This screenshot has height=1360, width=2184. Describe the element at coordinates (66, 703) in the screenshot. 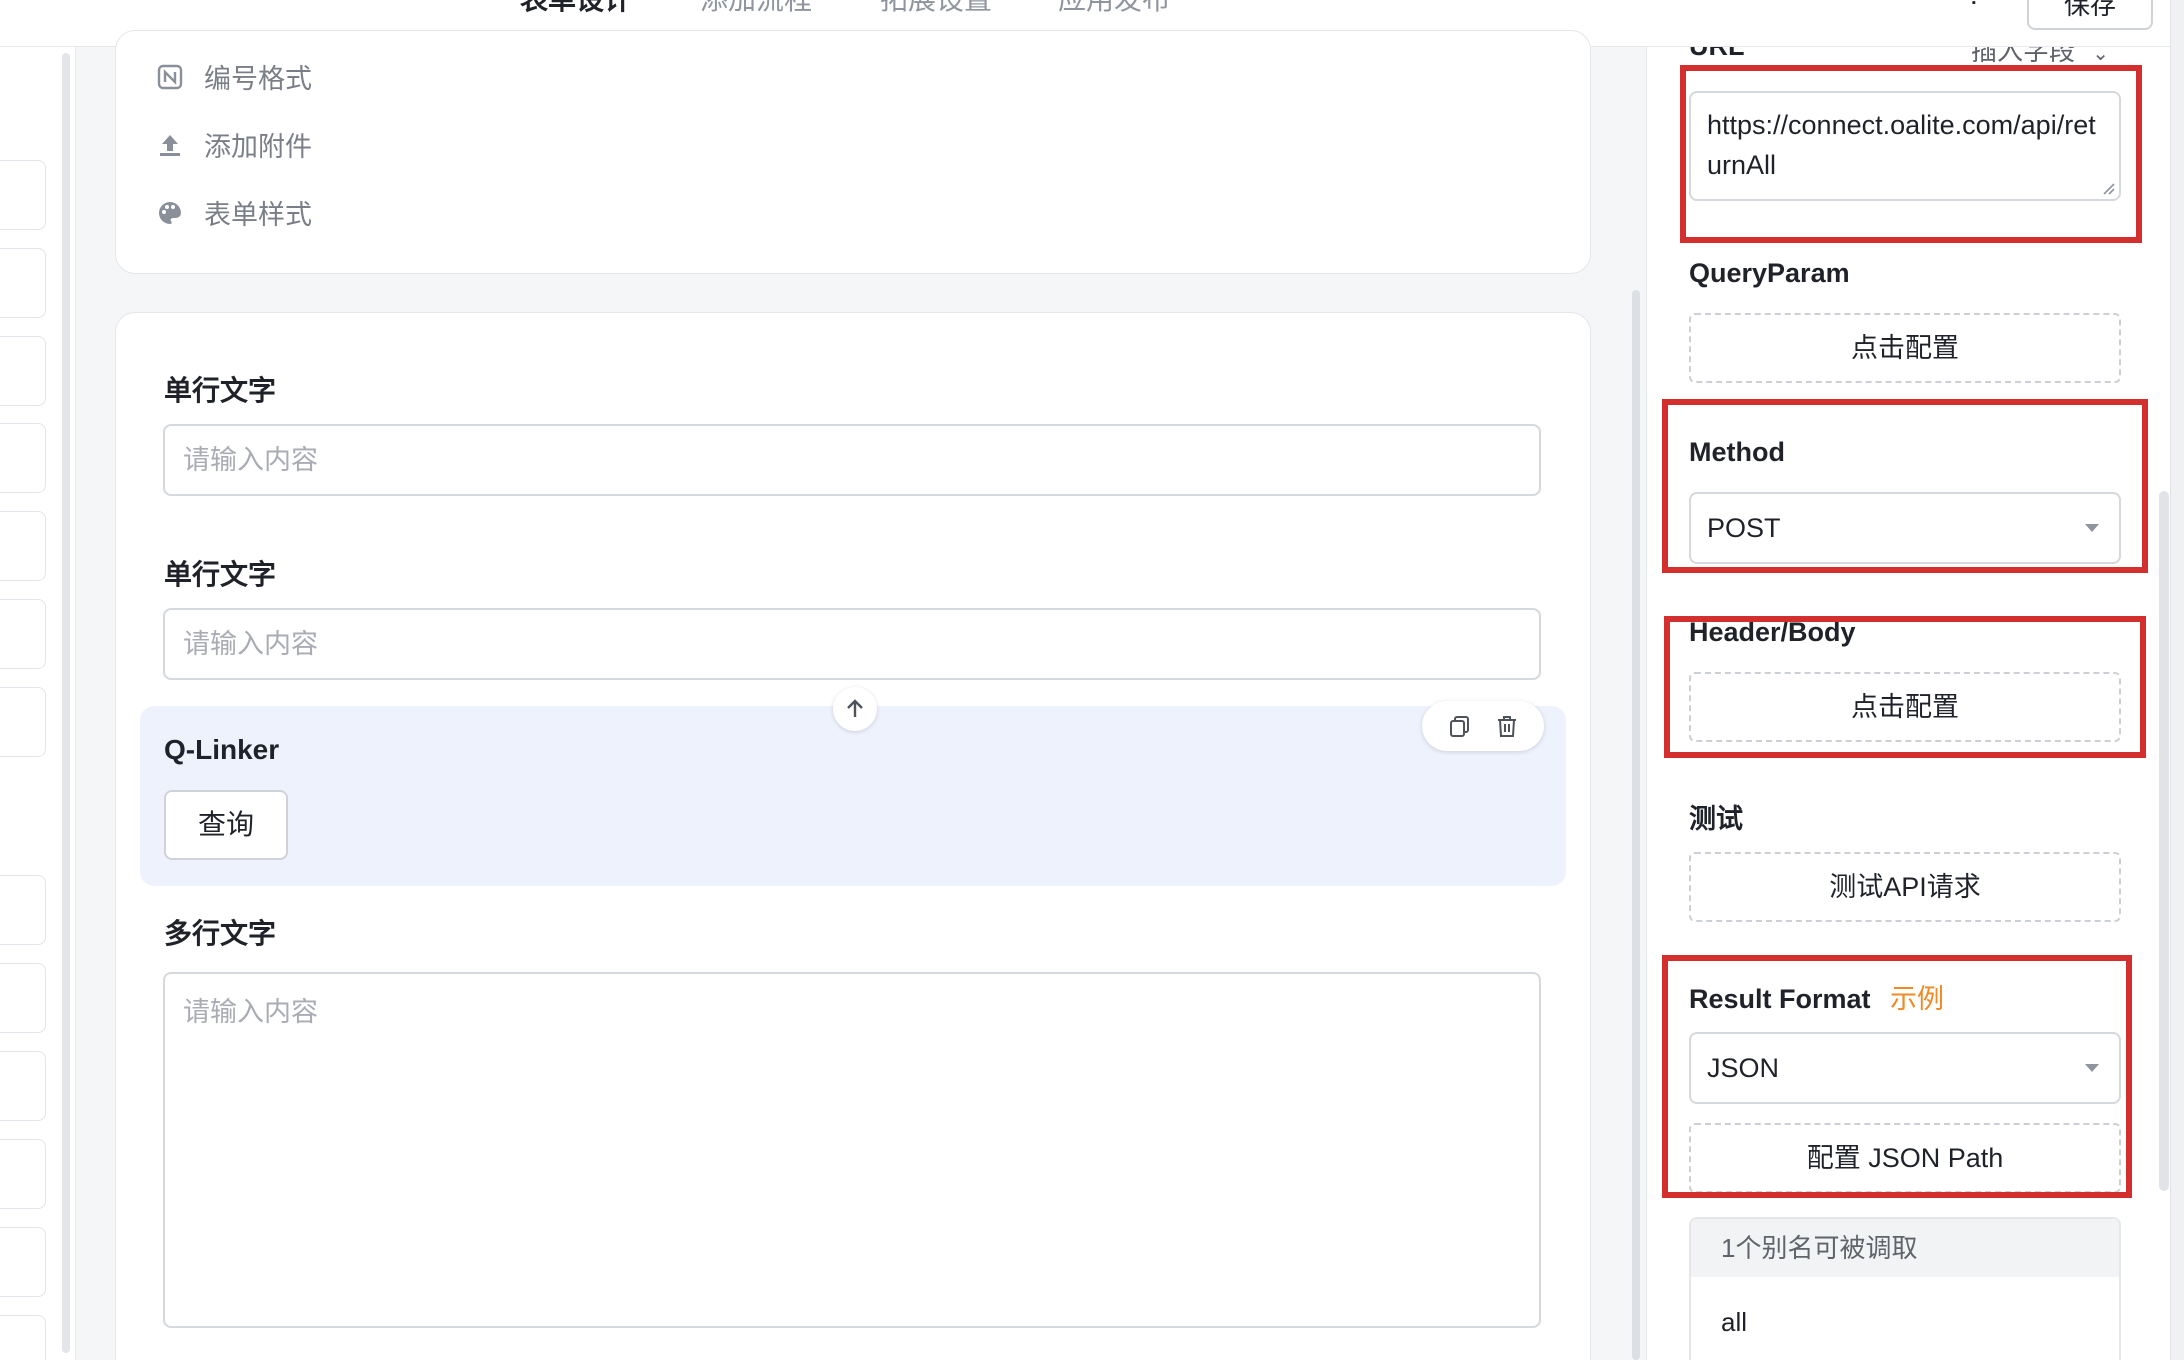

I see `sidebar-scrollbar` at that location.